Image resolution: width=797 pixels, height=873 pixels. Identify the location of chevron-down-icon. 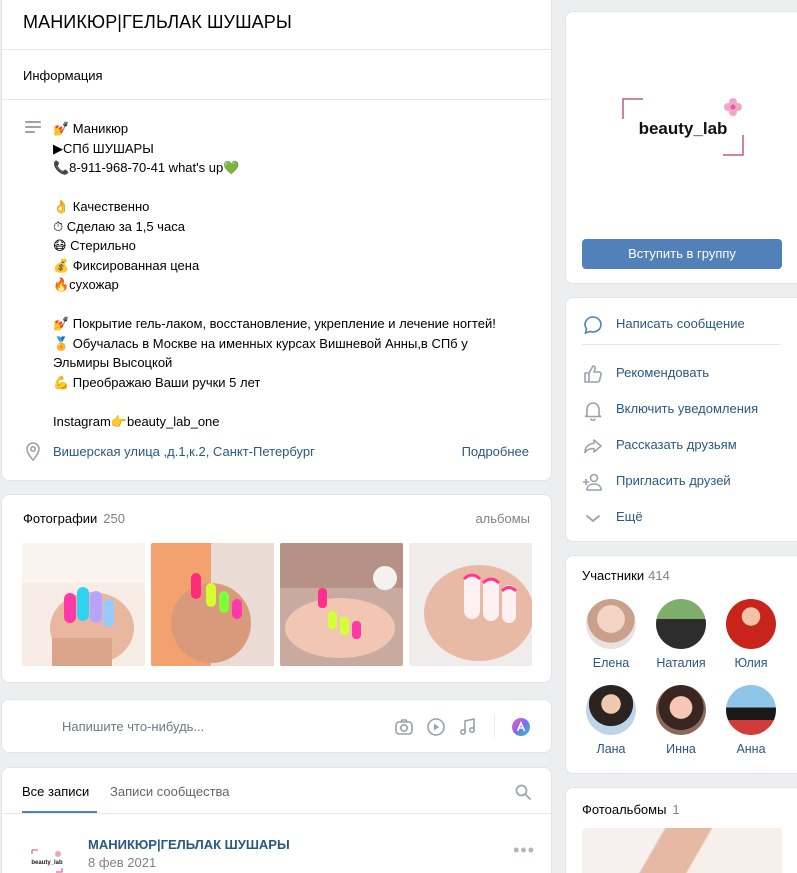
(593, 519).